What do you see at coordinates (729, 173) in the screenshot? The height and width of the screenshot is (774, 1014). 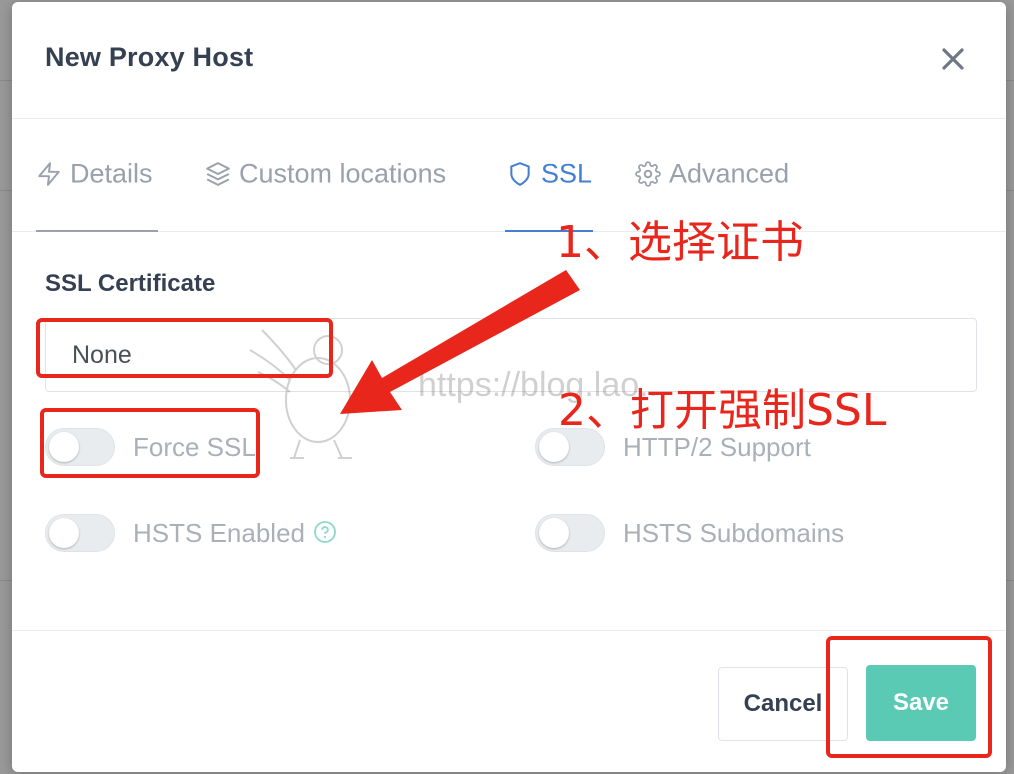 I see `tab-label: Advanced` at bounding box center [729, 173].